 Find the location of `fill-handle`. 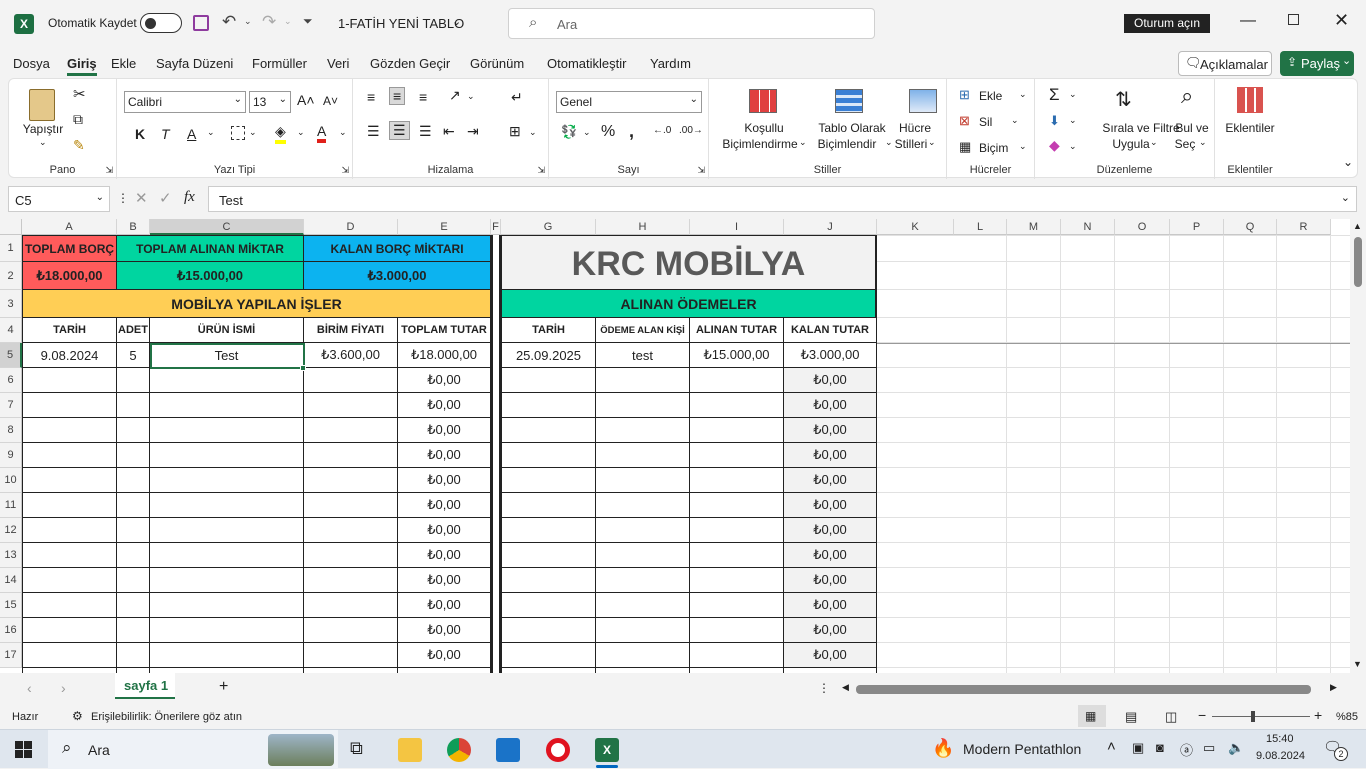

fill-handle is located at coordinates (303, 368).